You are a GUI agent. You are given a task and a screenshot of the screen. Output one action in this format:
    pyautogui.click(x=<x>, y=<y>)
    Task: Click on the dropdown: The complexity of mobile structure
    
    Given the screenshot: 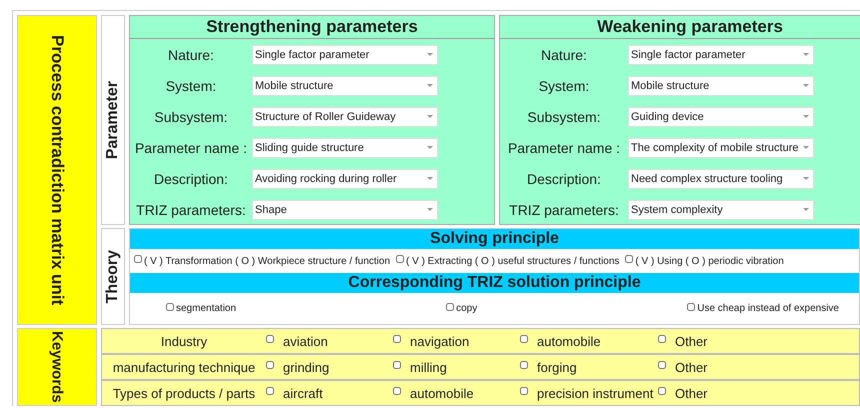 What is the action you would take?
    pyautogui.click(x=721, y=148)
    